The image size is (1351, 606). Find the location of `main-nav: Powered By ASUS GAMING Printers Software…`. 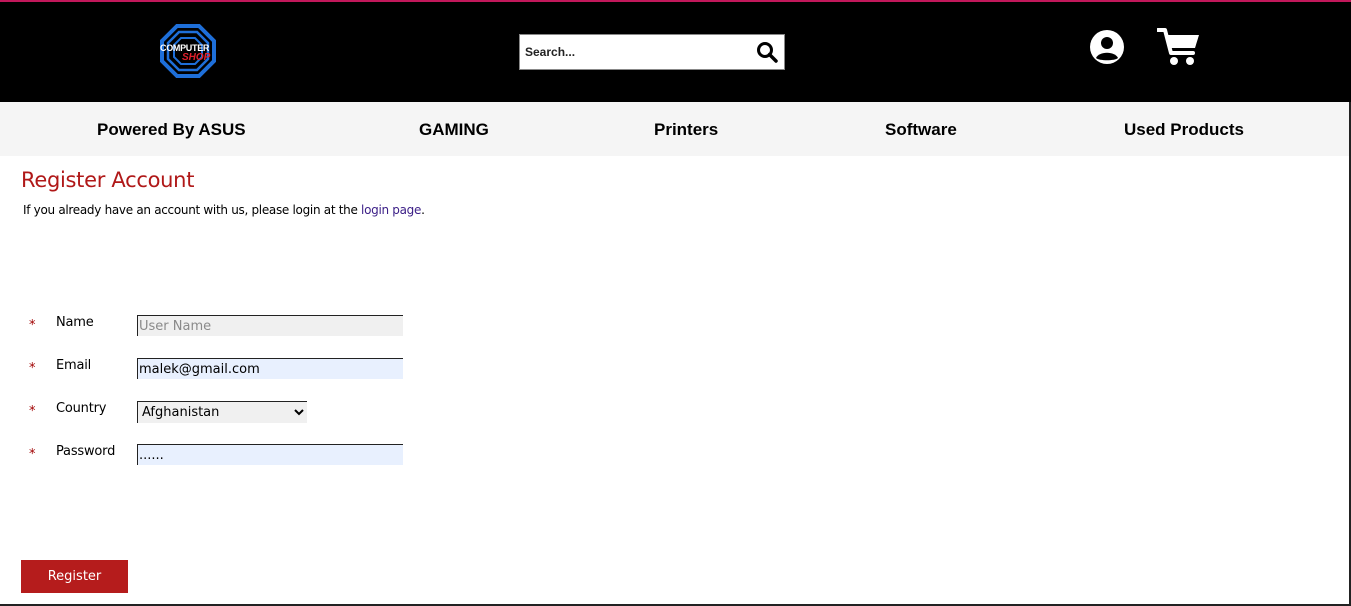

main-nav: Powered By ASUS GAMING Printers Software… is located at coordinates (675, 129).